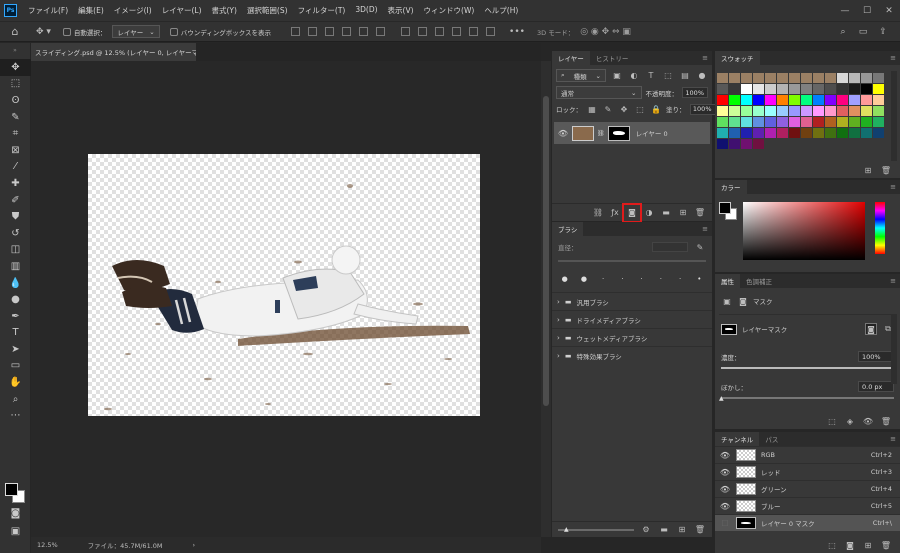  I want to click on align-vcenter-icon, so click(313, 31).